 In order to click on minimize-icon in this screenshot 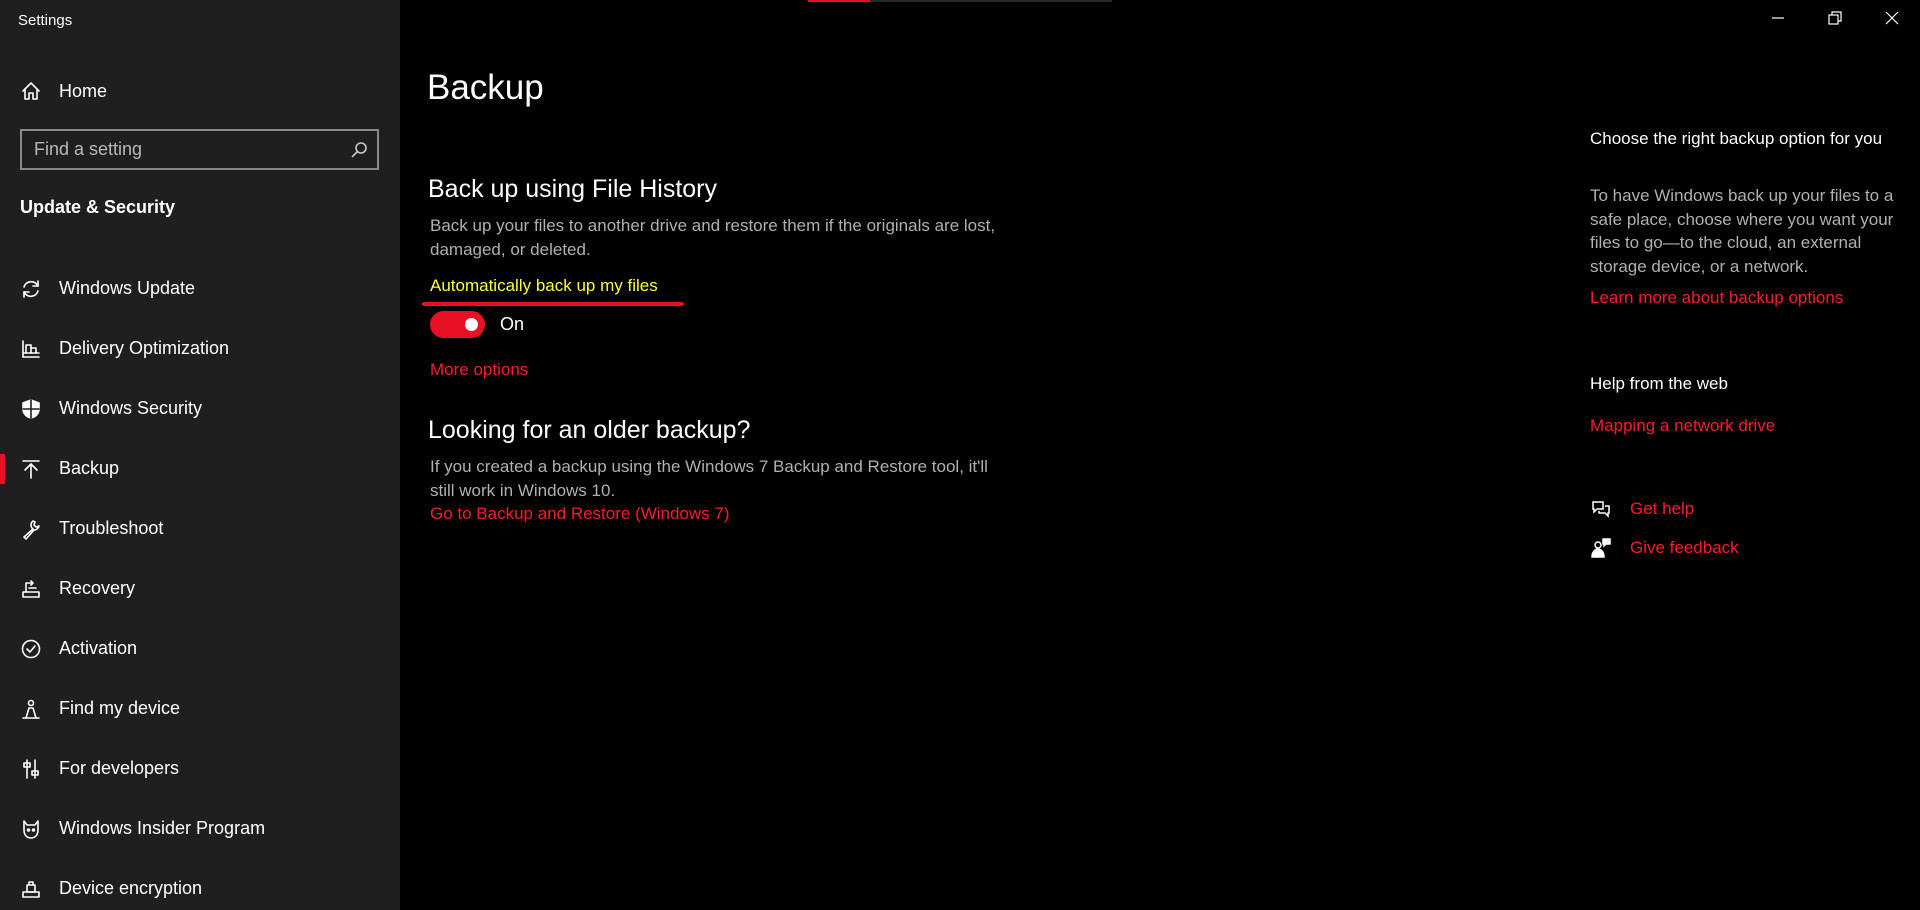, I will do `click(1778, 20)`.